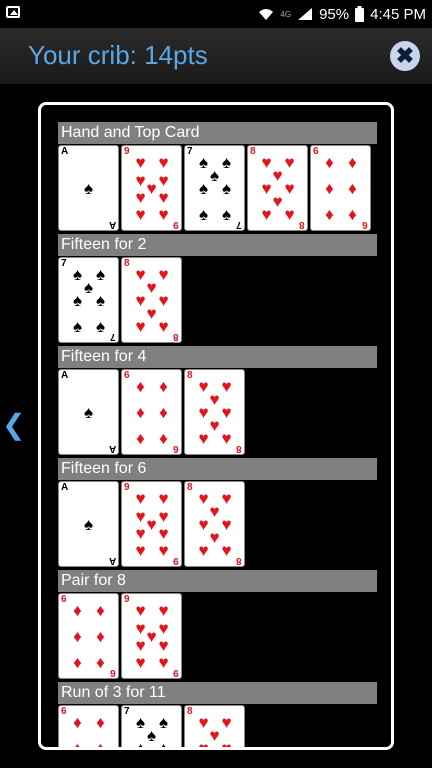  I want to click on signal-icon, so click(305, 14).